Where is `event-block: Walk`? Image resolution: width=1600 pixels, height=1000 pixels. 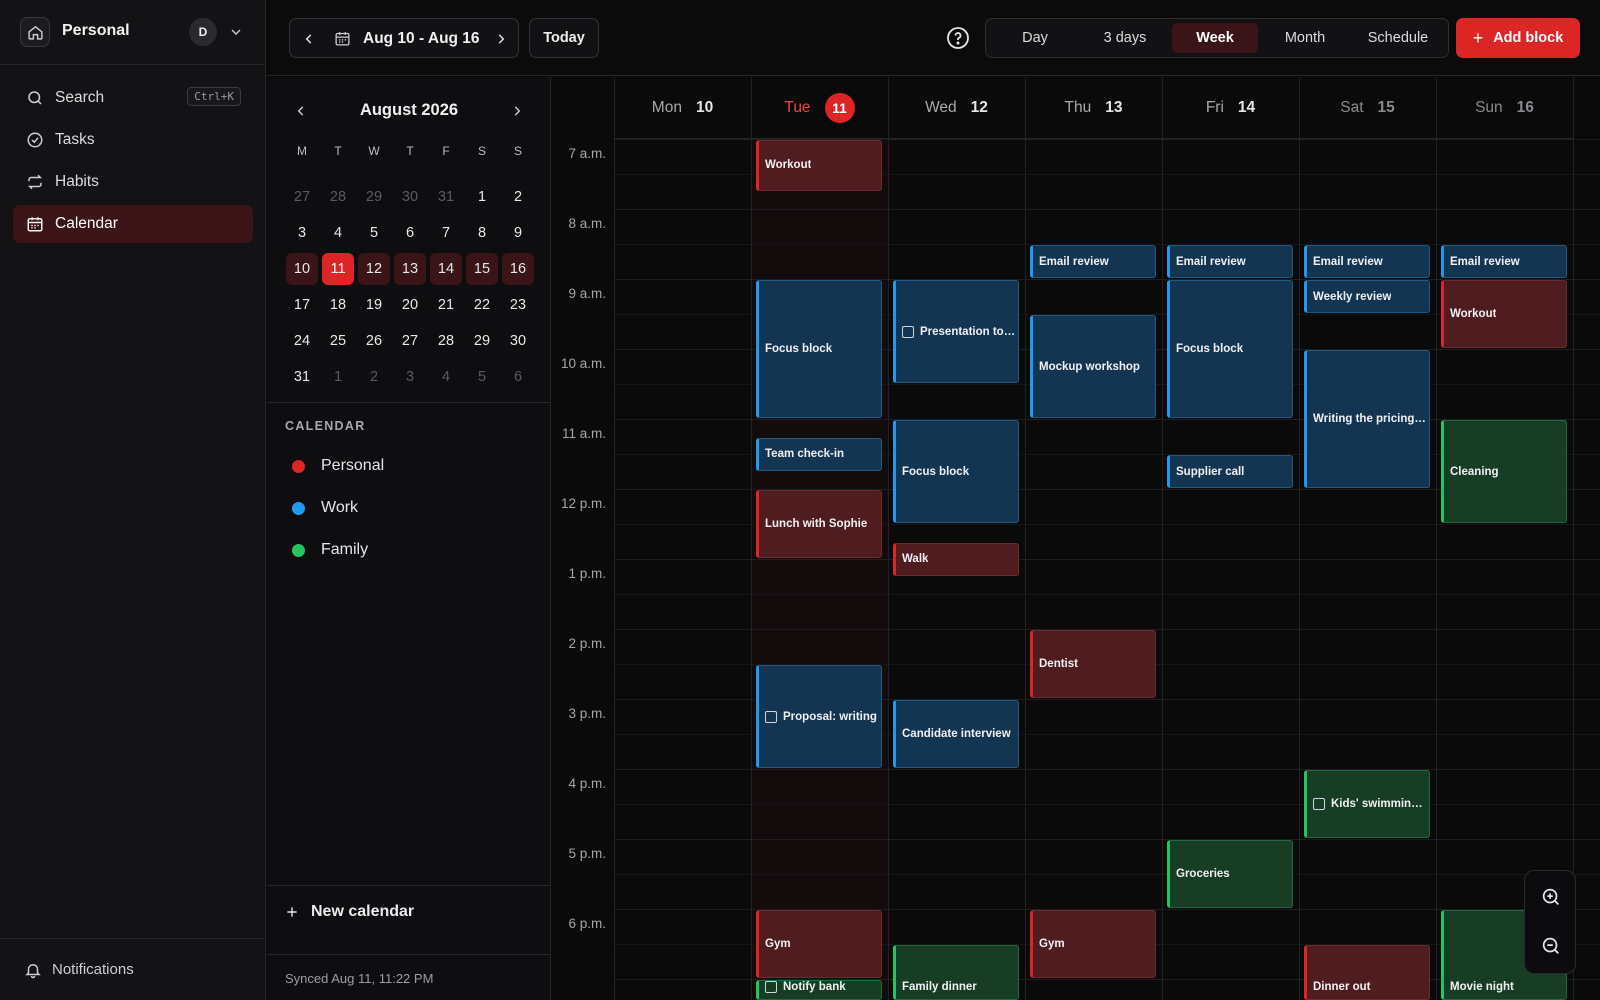
event-block: Walk is located at coordinates (956, 559).